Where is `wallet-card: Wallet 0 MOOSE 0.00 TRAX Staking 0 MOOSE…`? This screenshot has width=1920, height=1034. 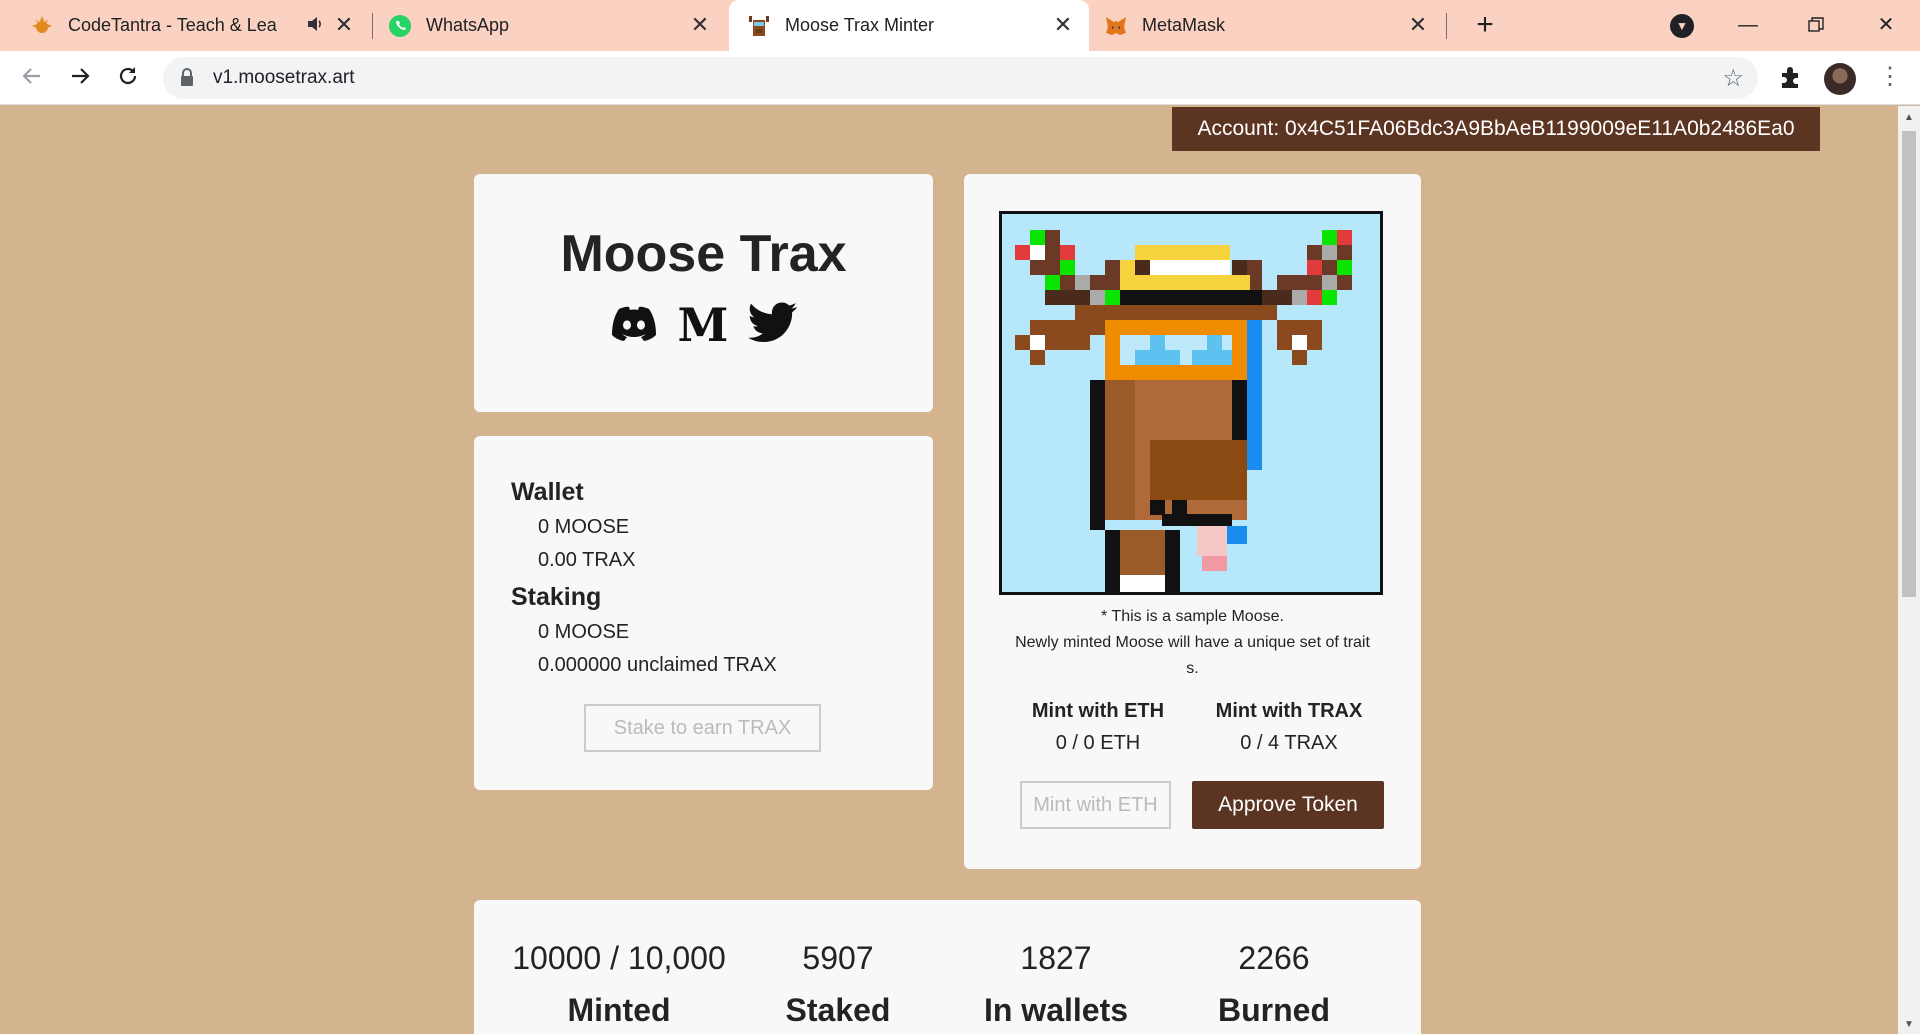
wallet-card: Wallet 0 MOOSE 0.00 TRAX Staking 0 MOOSE… is located at coordinates (703, 613).